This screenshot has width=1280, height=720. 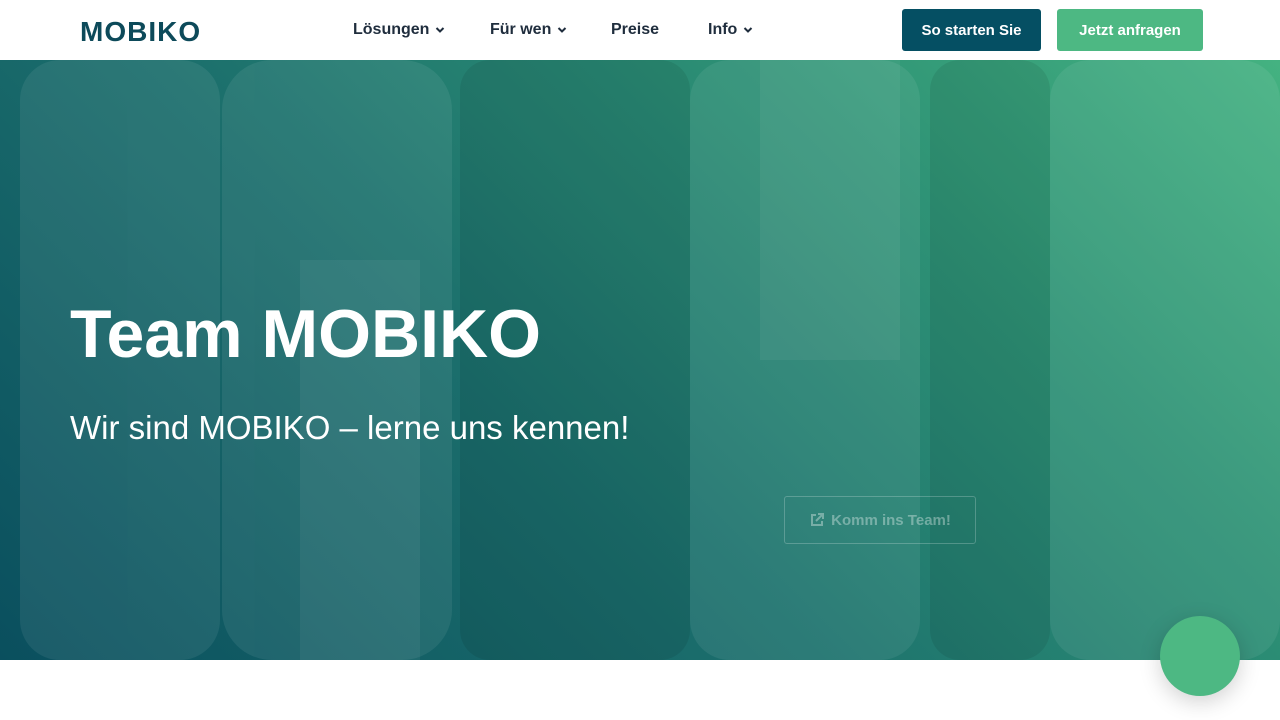 I want to click on nav-item-loesungen: Lösungen, so click(x=399, y=30).